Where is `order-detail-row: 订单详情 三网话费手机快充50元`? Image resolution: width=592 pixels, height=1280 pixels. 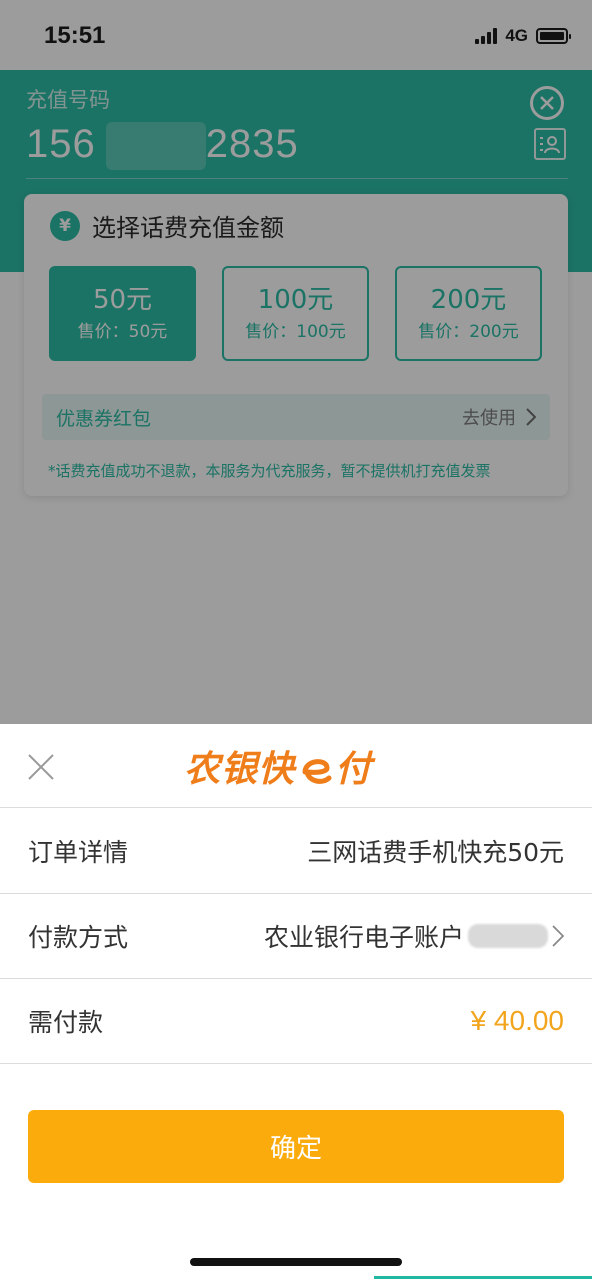 order-detail-row: 订单详情 三网话费手机快充50元 is located at coordinates (296, 851).